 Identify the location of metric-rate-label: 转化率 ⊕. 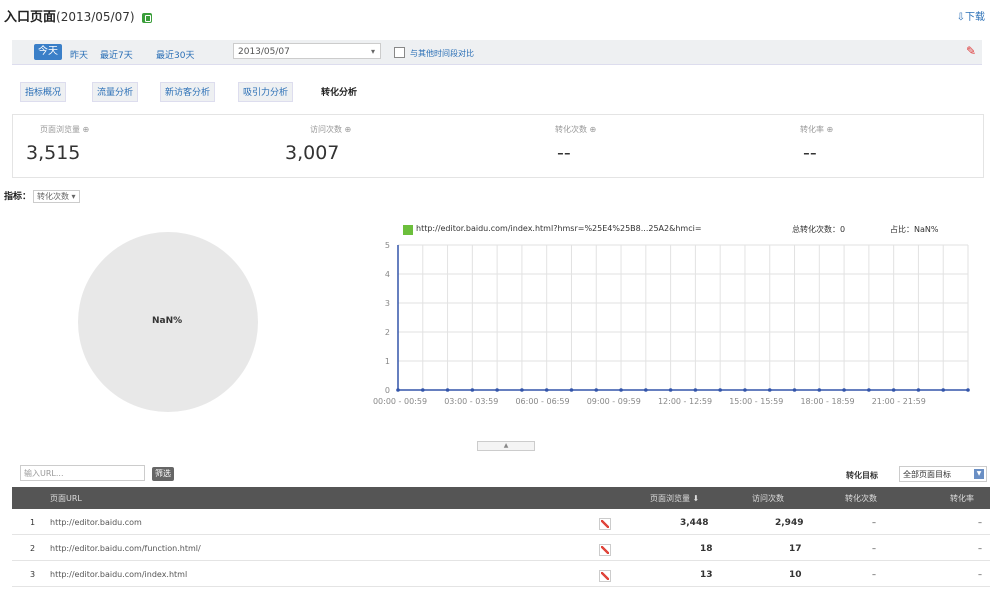
(817, 129).